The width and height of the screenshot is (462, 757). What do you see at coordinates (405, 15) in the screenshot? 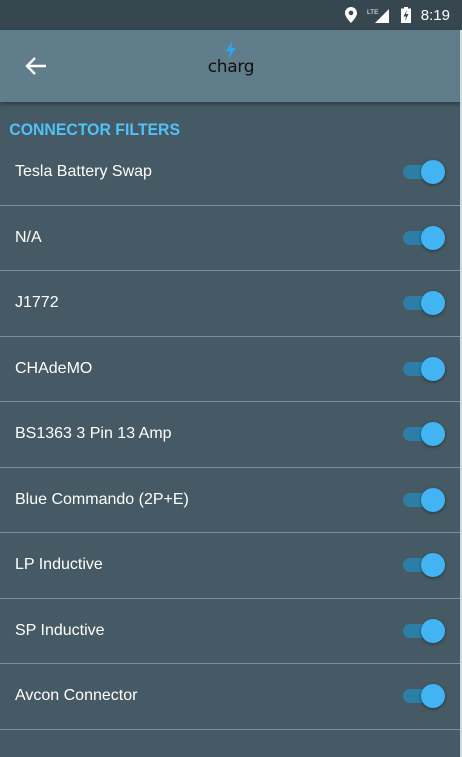
I see `battery-charging-icon` at bounding box center [405, 15].